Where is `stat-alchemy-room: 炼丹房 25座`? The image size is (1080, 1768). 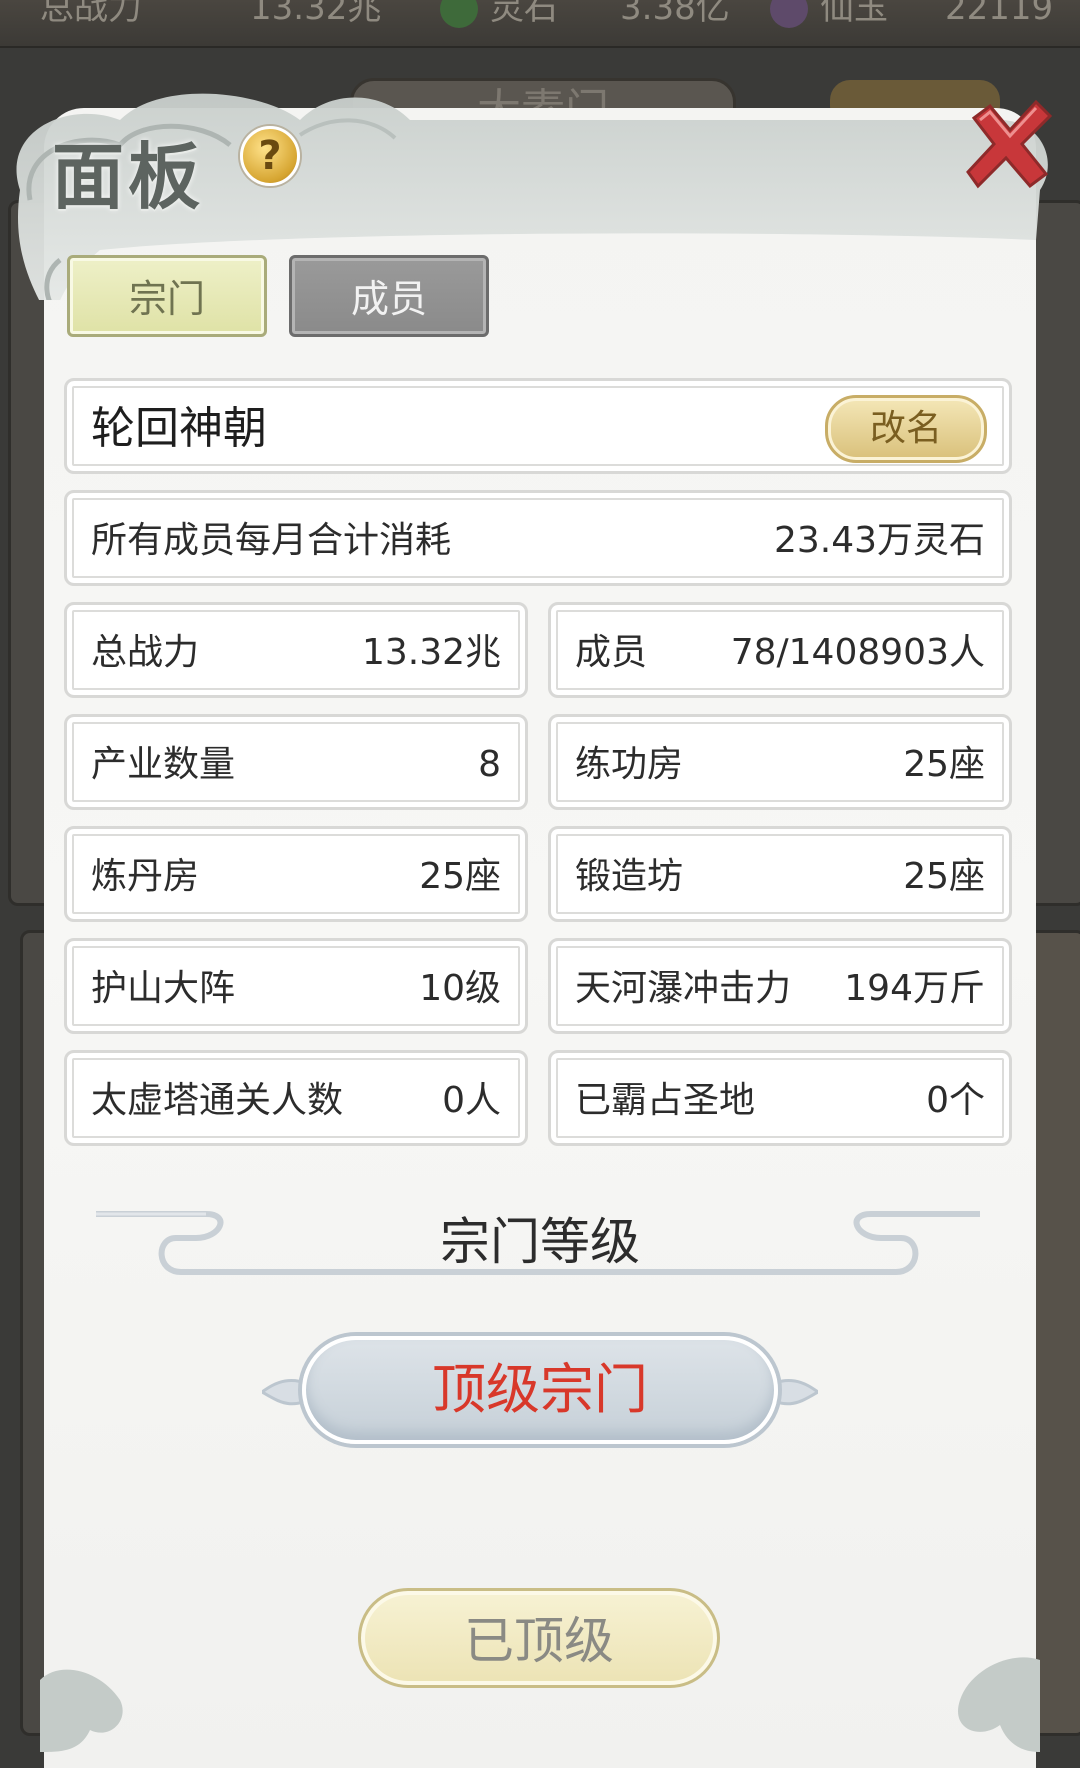
stat-alchemy-room: 炼丹房 25座 is located at coordinates (296, 874).